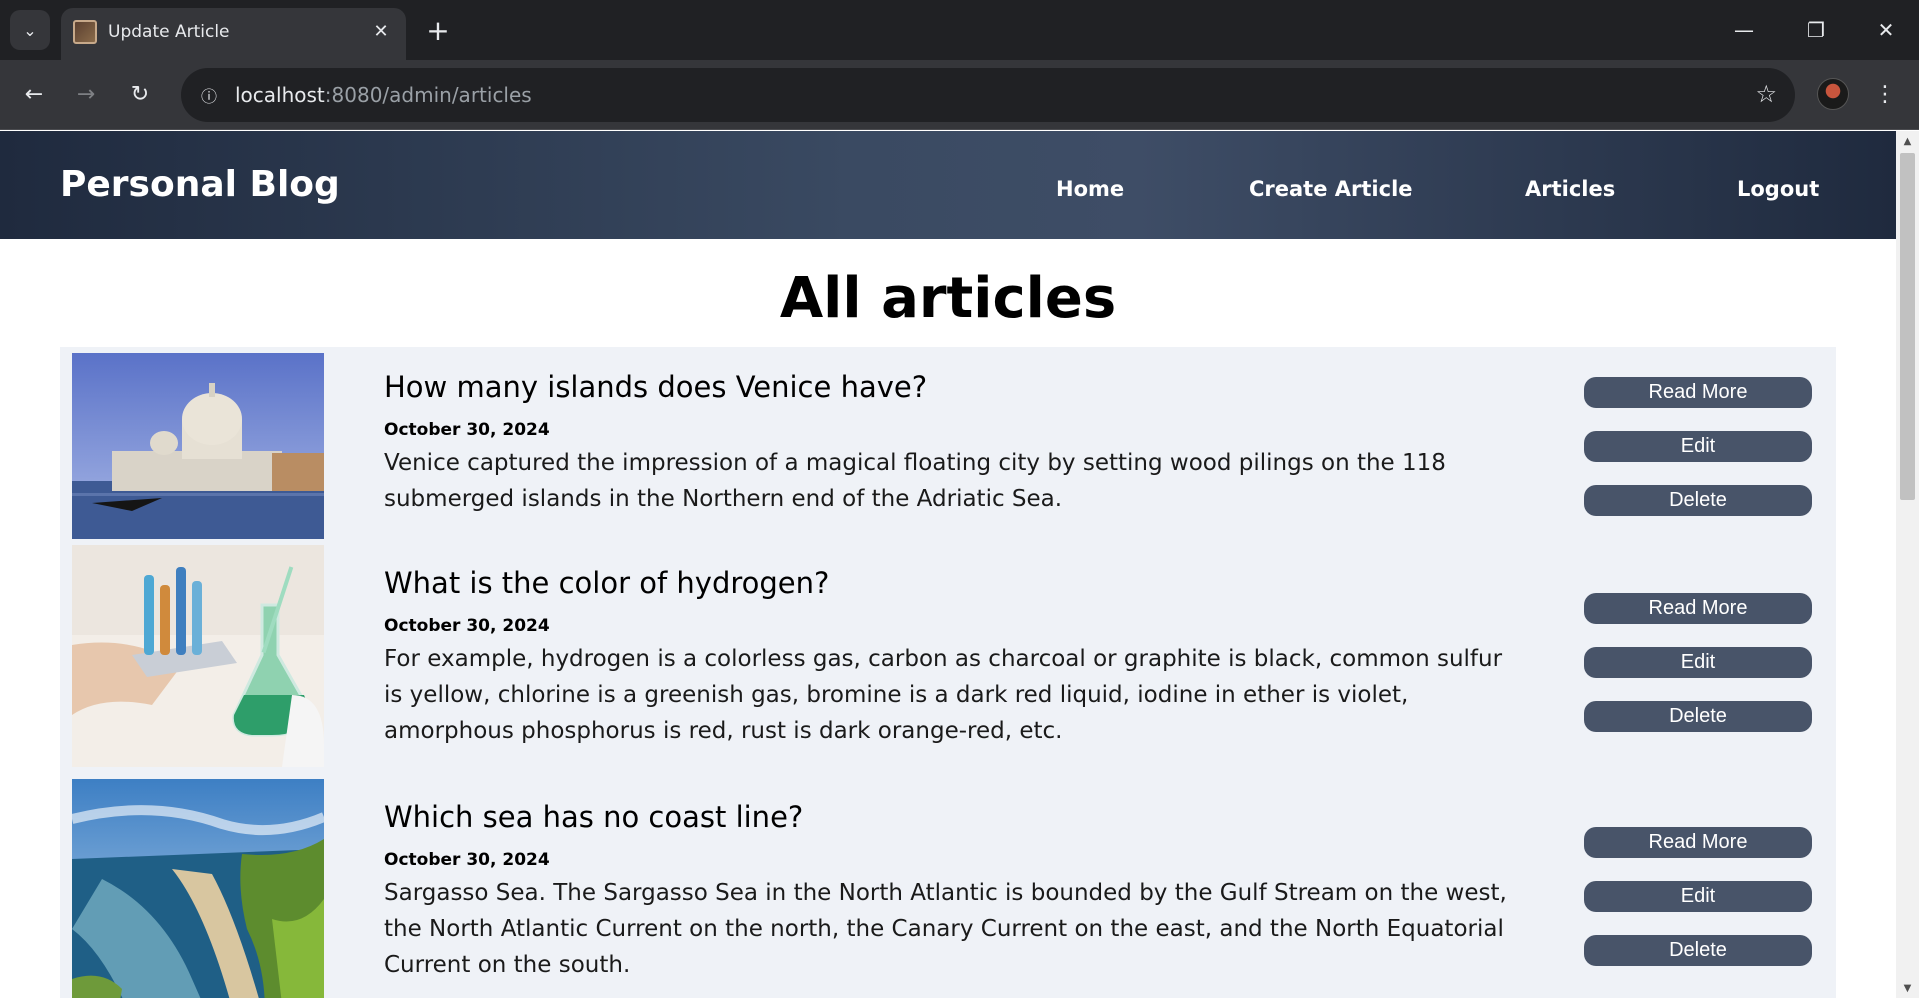 Image resolution: width=1919 pixels, height=998 pixels. What do you see at coordinates (209, 95) in the screenshot?
I see `site-info-icon: ⓘ` at bounding box center [209, 95].